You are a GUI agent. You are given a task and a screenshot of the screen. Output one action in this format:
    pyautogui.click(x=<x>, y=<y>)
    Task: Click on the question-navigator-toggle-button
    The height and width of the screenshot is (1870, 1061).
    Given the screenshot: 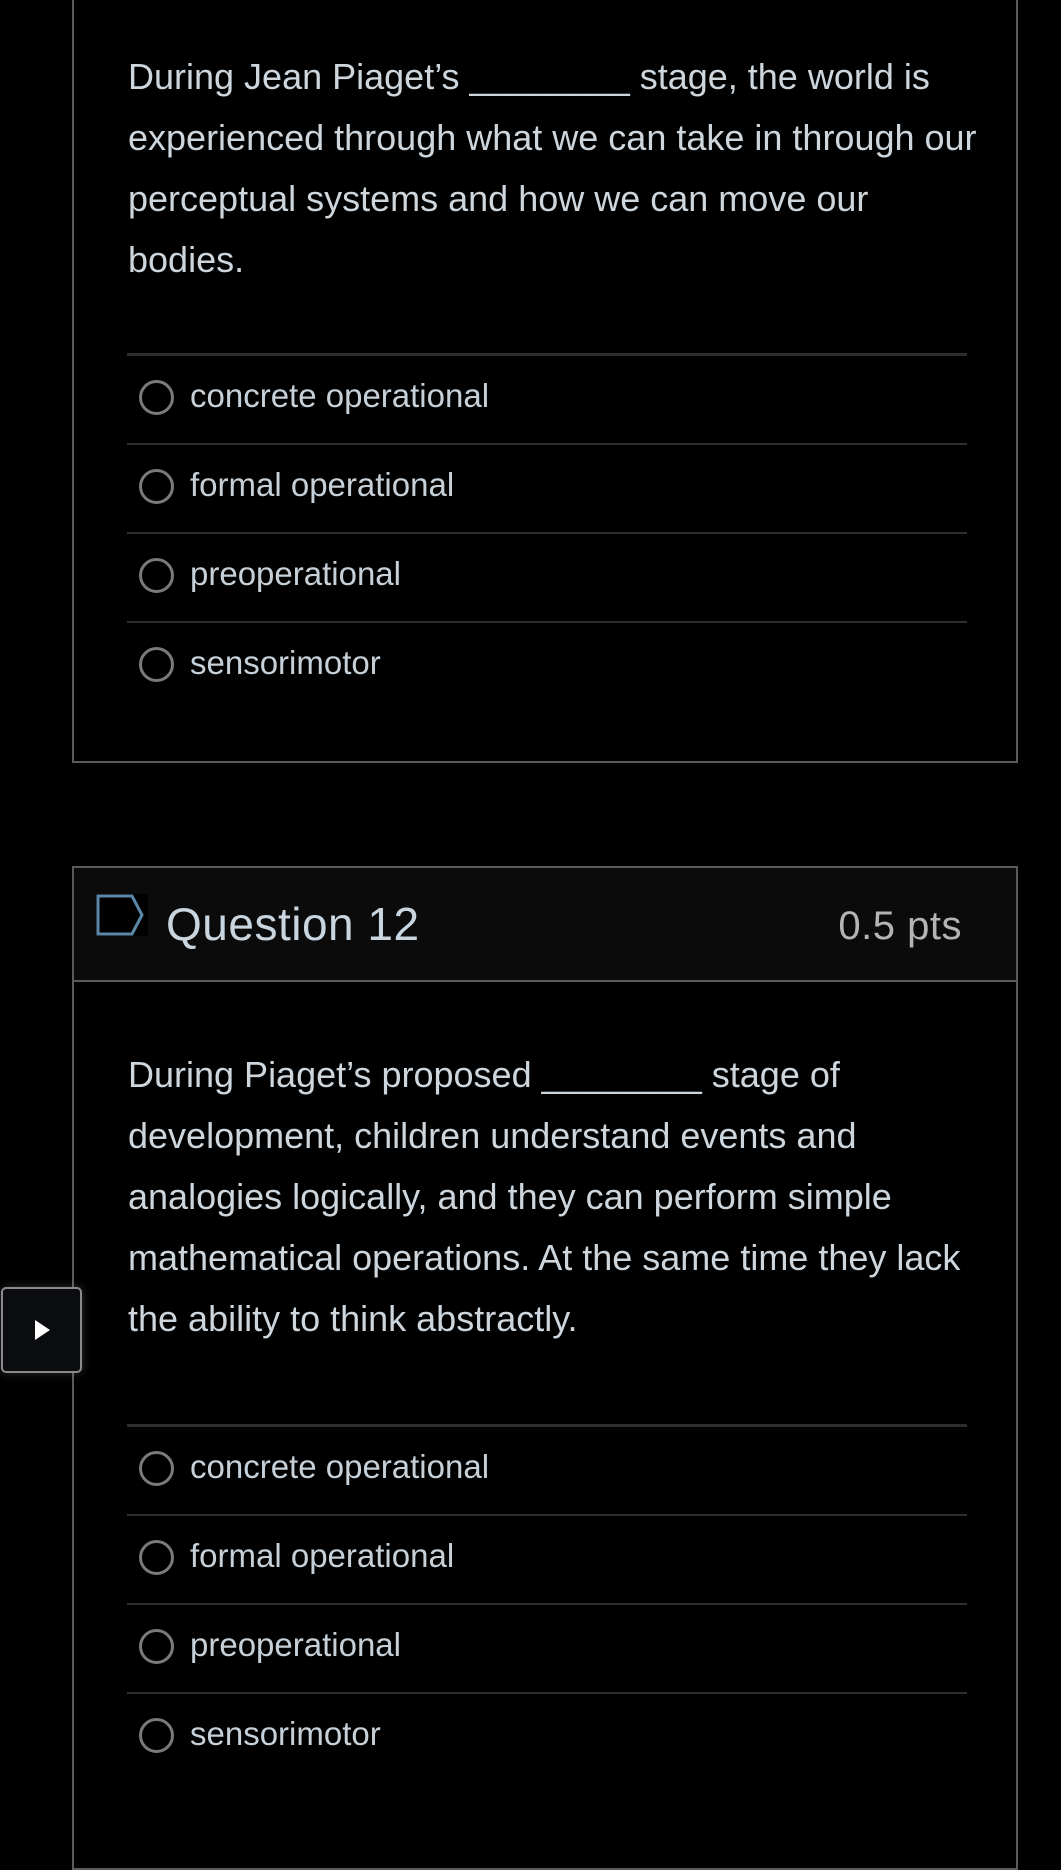 What is the action you would take?
    pyautogui.click(x=41, y=1330)
    